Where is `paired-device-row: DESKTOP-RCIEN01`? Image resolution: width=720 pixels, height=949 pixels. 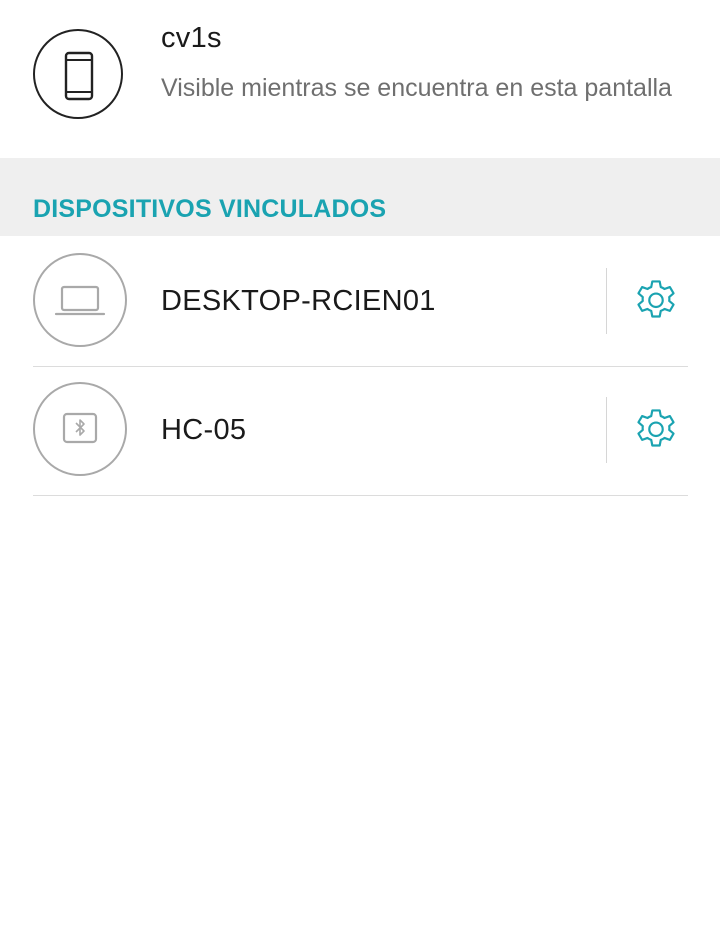 paired-device-row: DESKTOP-RCIEN01 is located at coordinates (360, 302).